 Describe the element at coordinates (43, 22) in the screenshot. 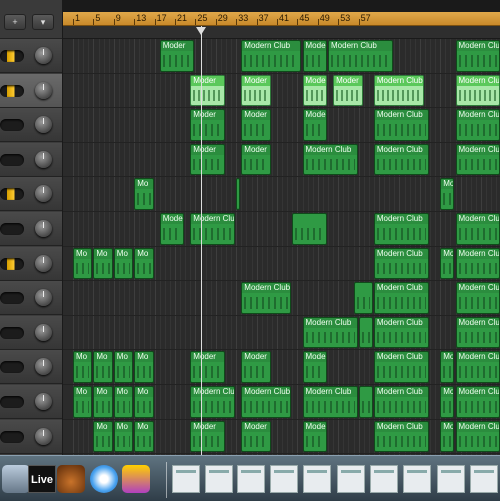

I see `track-filter-button: ▾` at that location.